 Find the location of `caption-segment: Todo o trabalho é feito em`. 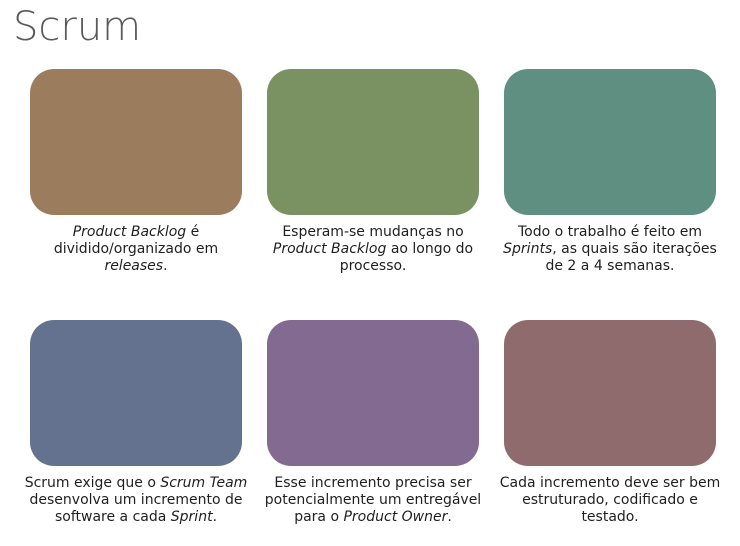

caption-segment: Todo o trabalho é feito em is located at coordinates (610, 232).